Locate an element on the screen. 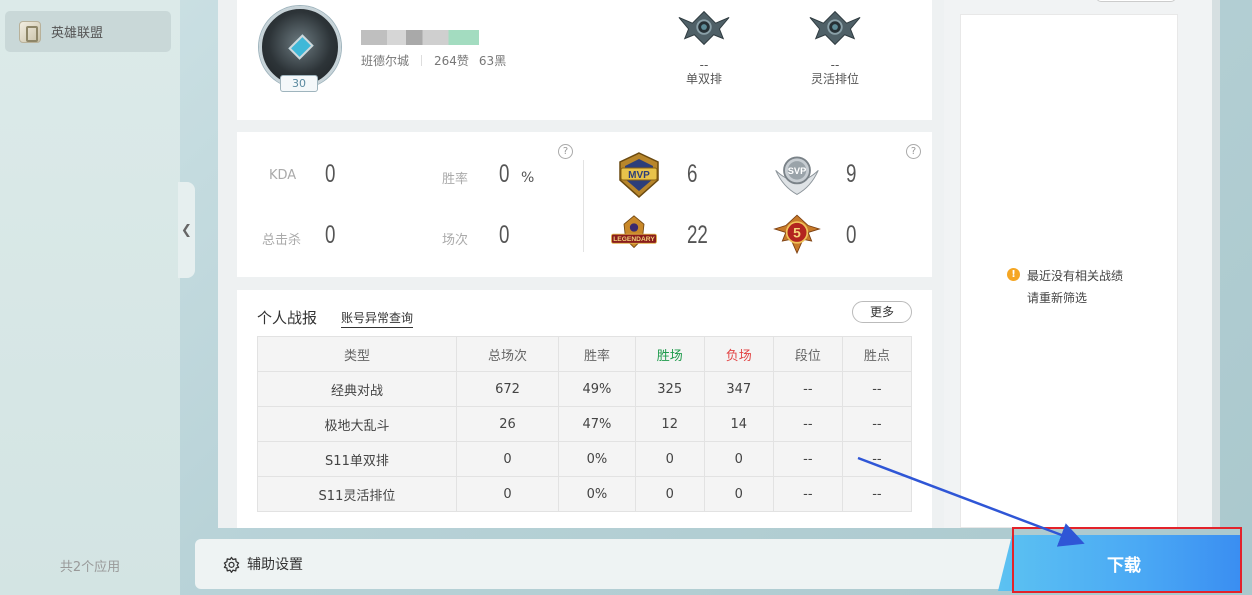 This screenshot has width=1252, height=595. pentakill-badge-text: 5 is located at coordinates (797, 233).